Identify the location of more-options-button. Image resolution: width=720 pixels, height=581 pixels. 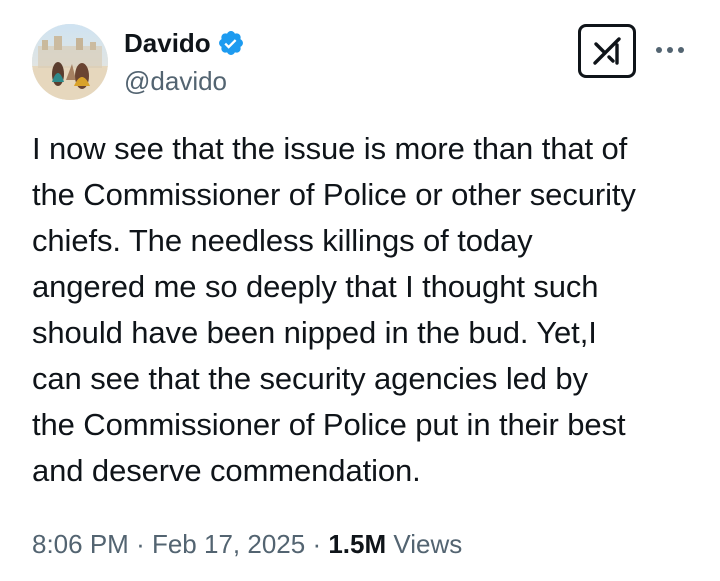
(670, 50).